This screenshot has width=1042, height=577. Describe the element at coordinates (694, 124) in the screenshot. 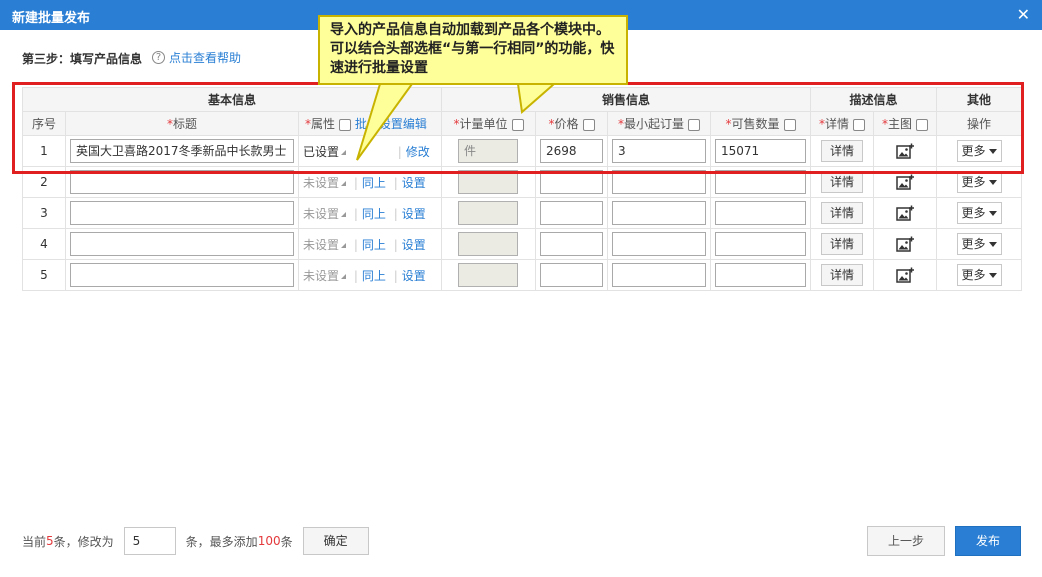

I see `min-order-same-checkbox` at that location.